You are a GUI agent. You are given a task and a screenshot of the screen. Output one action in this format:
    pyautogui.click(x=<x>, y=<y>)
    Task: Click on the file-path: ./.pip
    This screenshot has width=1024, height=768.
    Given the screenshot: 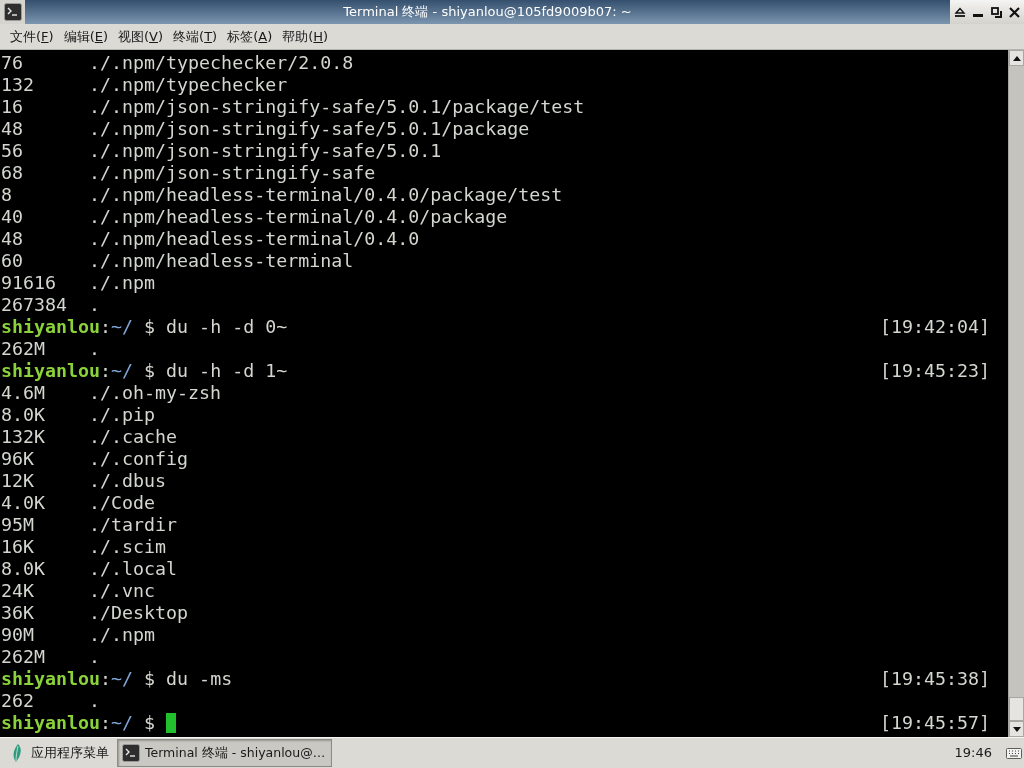 What is the action you would take?
    pyautogui.click(x=122, y=415)
    